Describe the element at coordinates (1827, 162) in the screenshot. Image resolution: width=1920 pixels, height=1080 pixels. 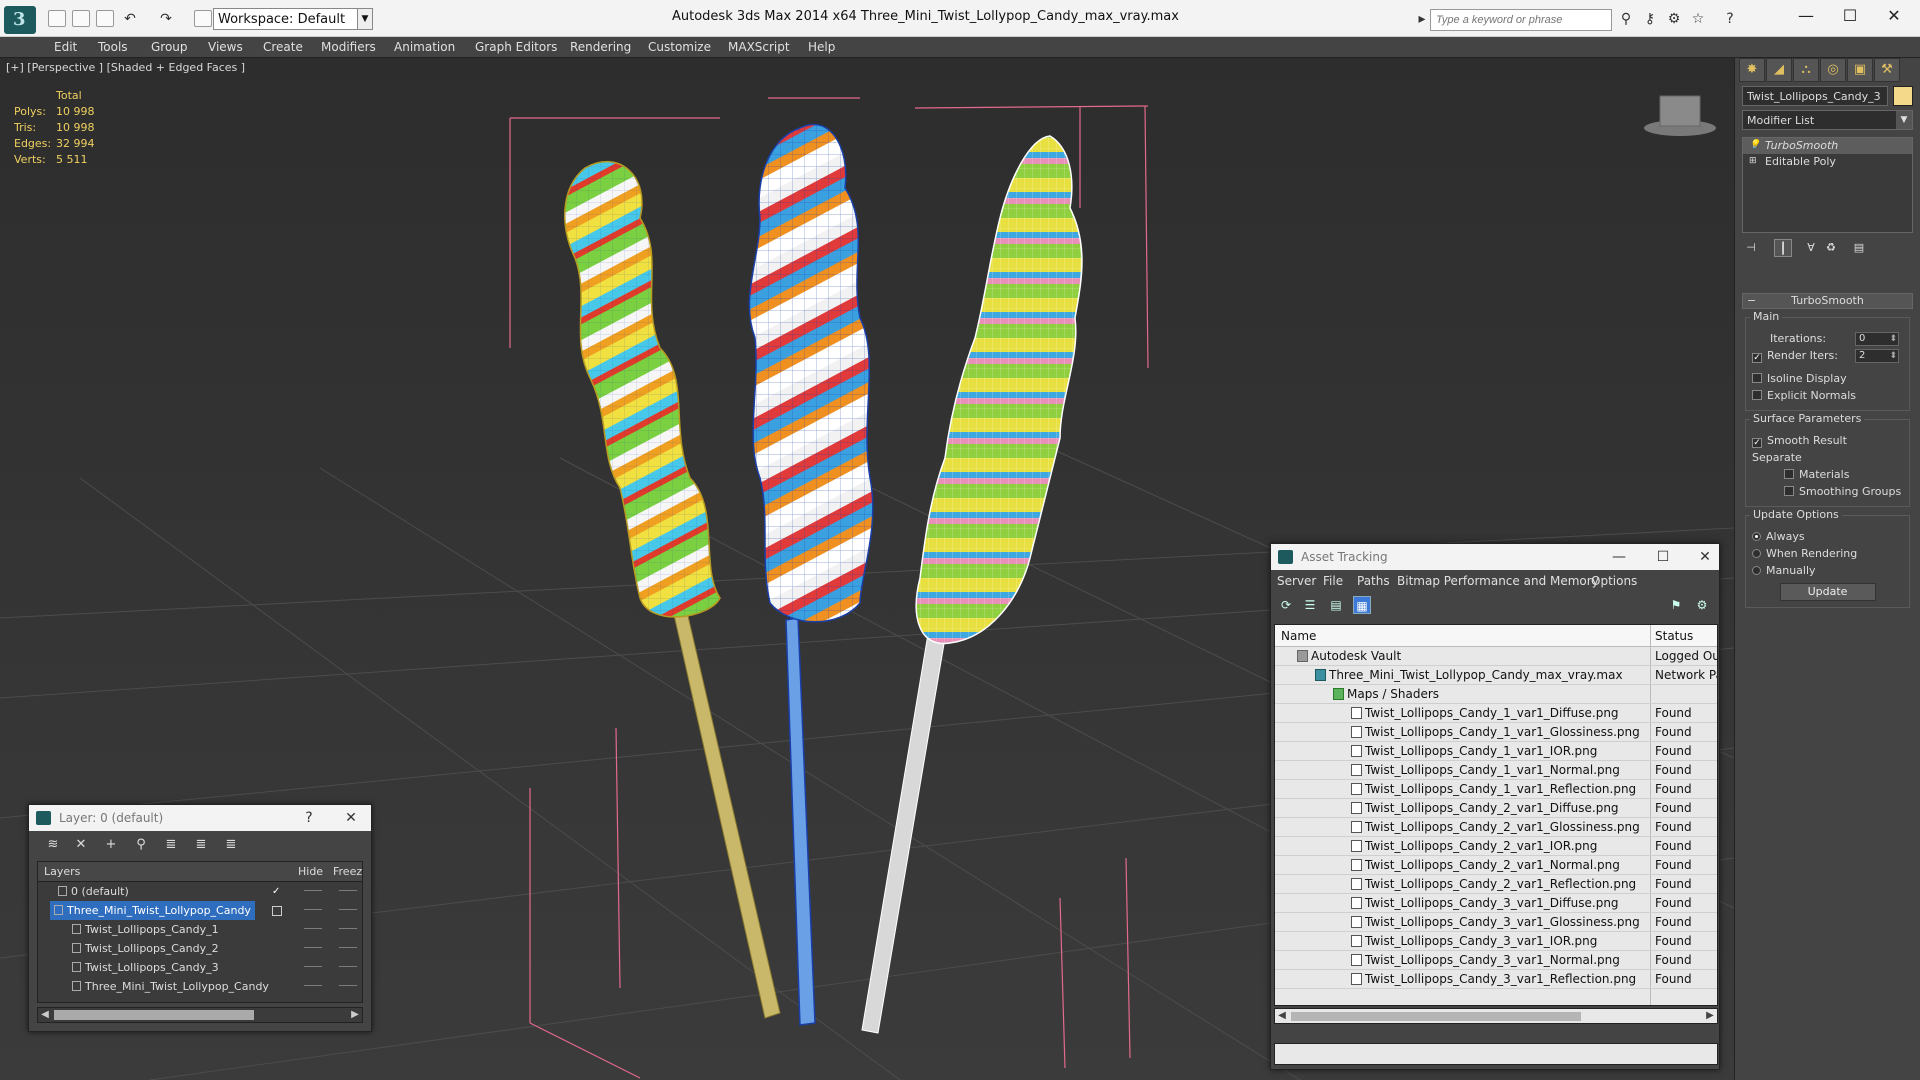
I see `stack-item-editable-poly: ⊞ Editable Poly` at that location.